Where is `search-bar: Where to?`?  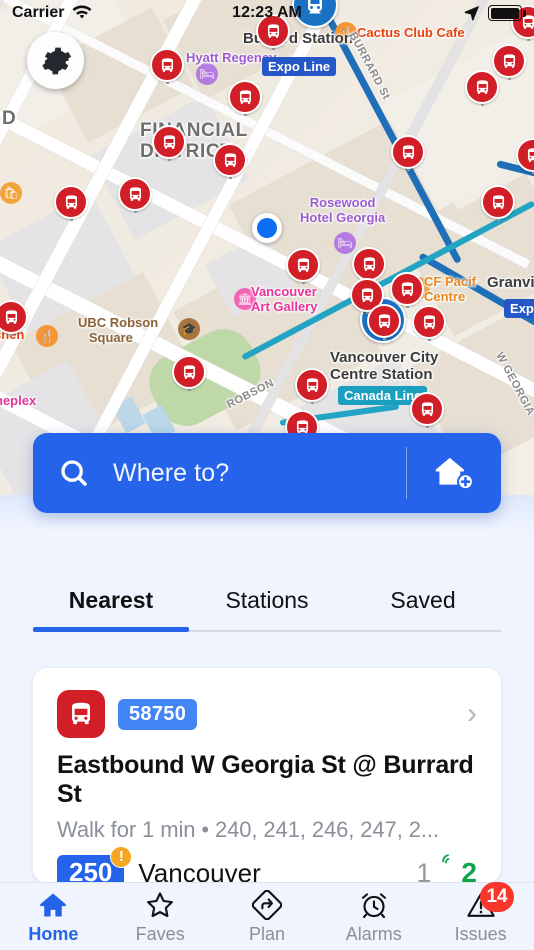 search-bar: Where to? is located at coordinates (267, 473).